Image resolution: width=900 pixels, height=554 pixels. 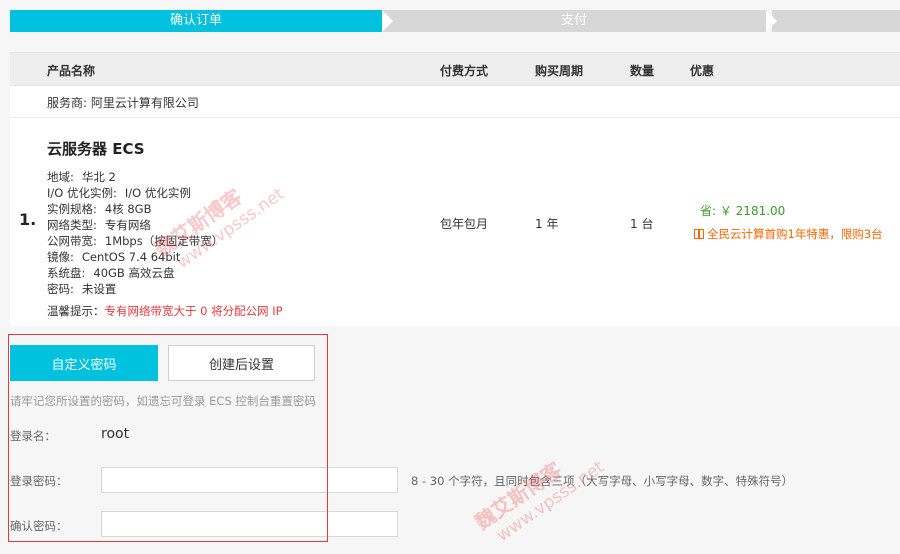 I want to click on password-input, so click(x=249, y=480).